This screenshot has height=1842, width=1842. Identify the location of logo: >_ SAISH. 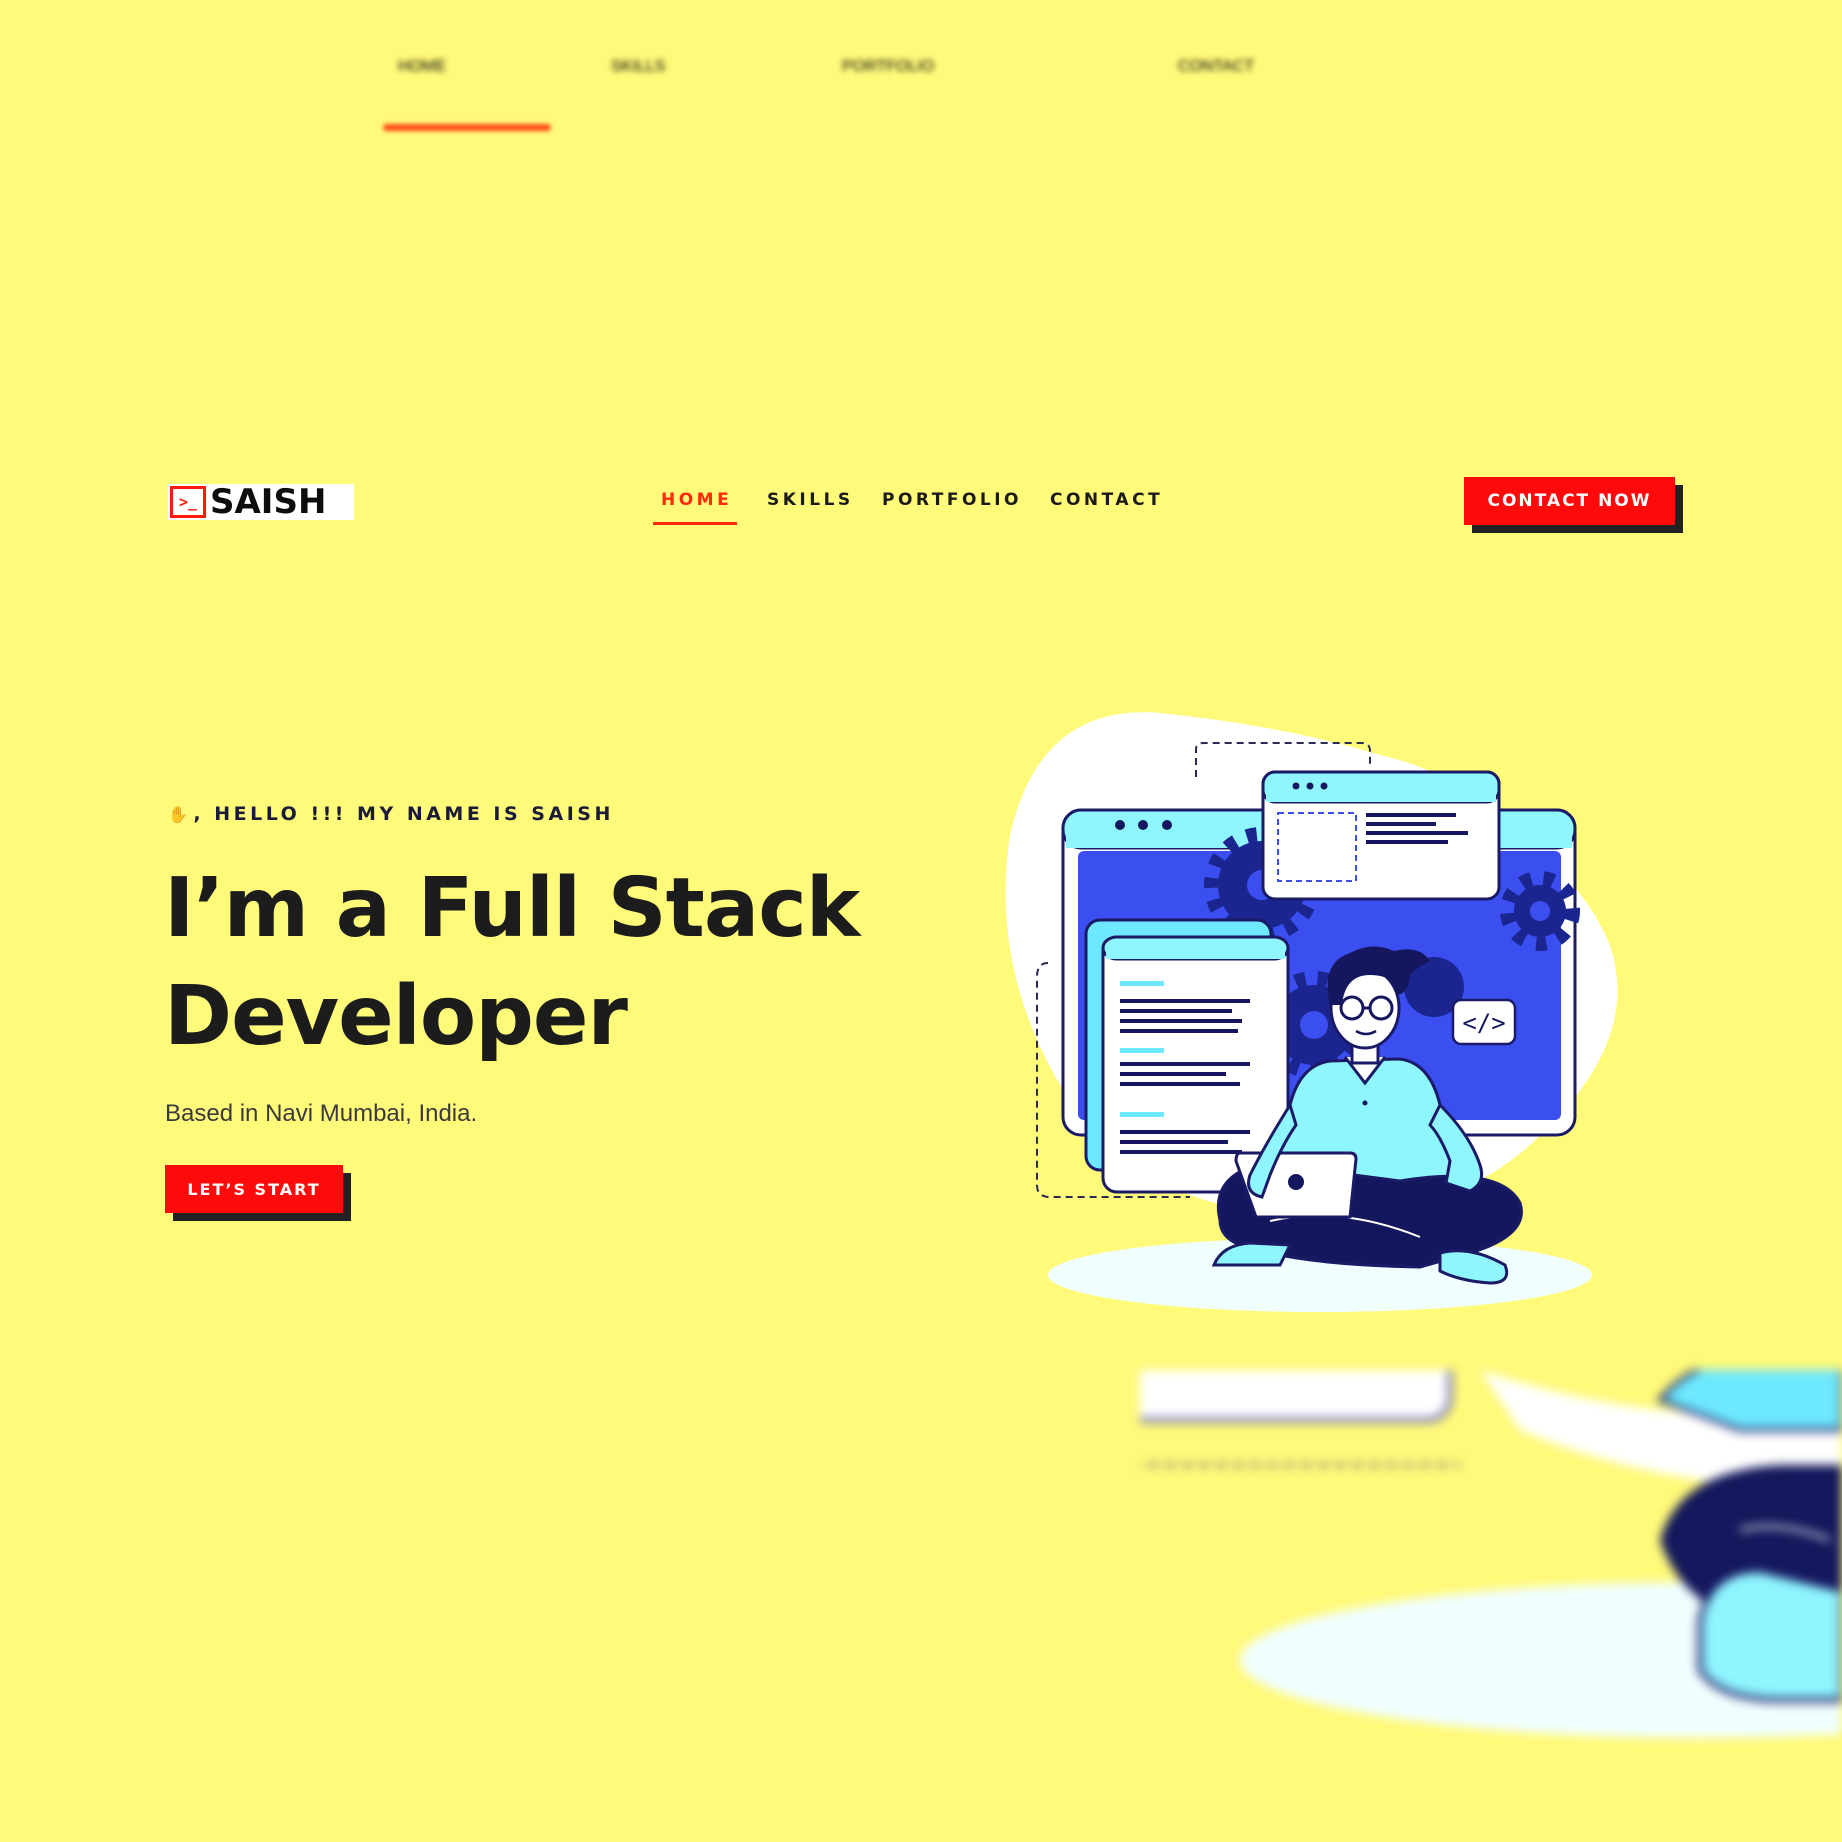
(261, 502).